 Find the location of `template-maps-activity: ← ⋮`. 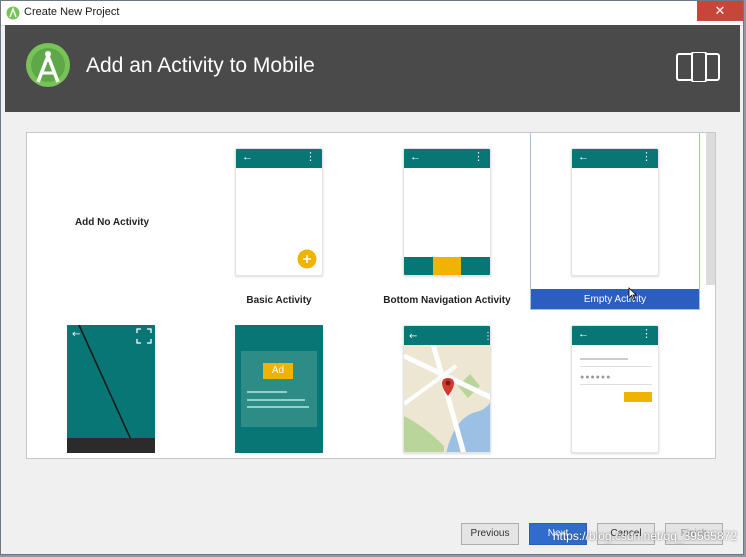

template-maps-activity: ← ⋮ is located at coordinates (447, 383).